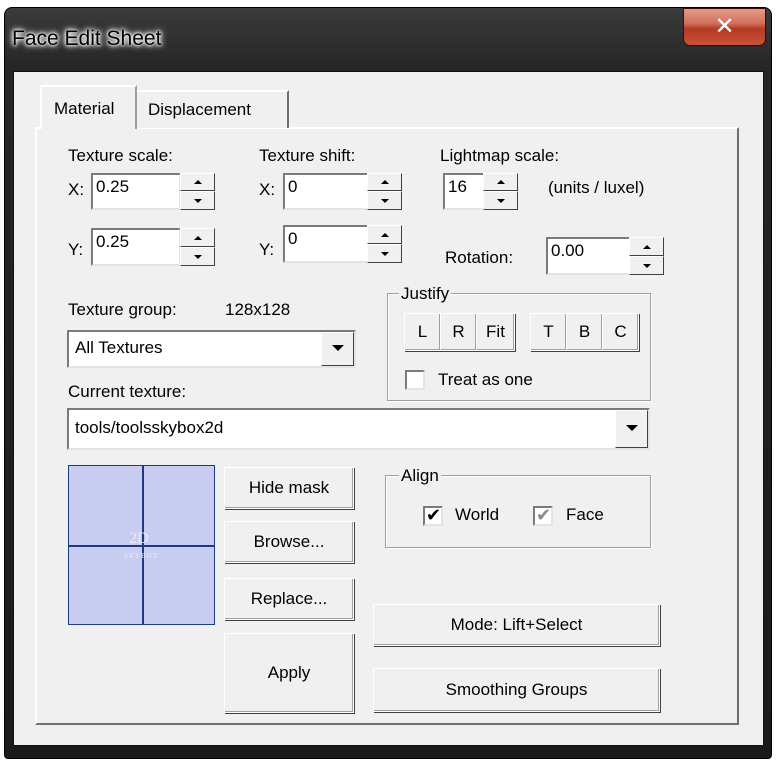  What do you see at coordinates (422, 332) in the screenshot?
I see `justify-left-button: L` at bounding box center [422, 332].